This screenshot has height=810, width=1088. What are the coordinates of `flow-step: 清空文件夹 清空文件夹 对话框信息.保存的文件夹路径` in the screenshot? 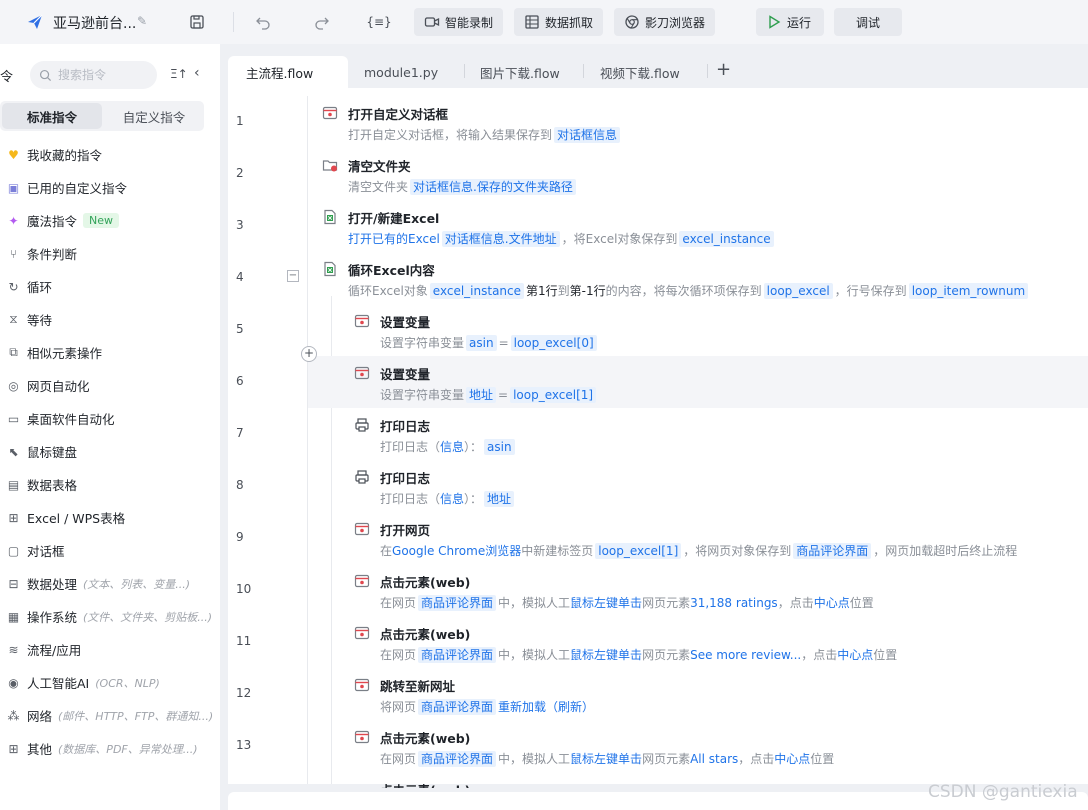 It's located at (698, 174).